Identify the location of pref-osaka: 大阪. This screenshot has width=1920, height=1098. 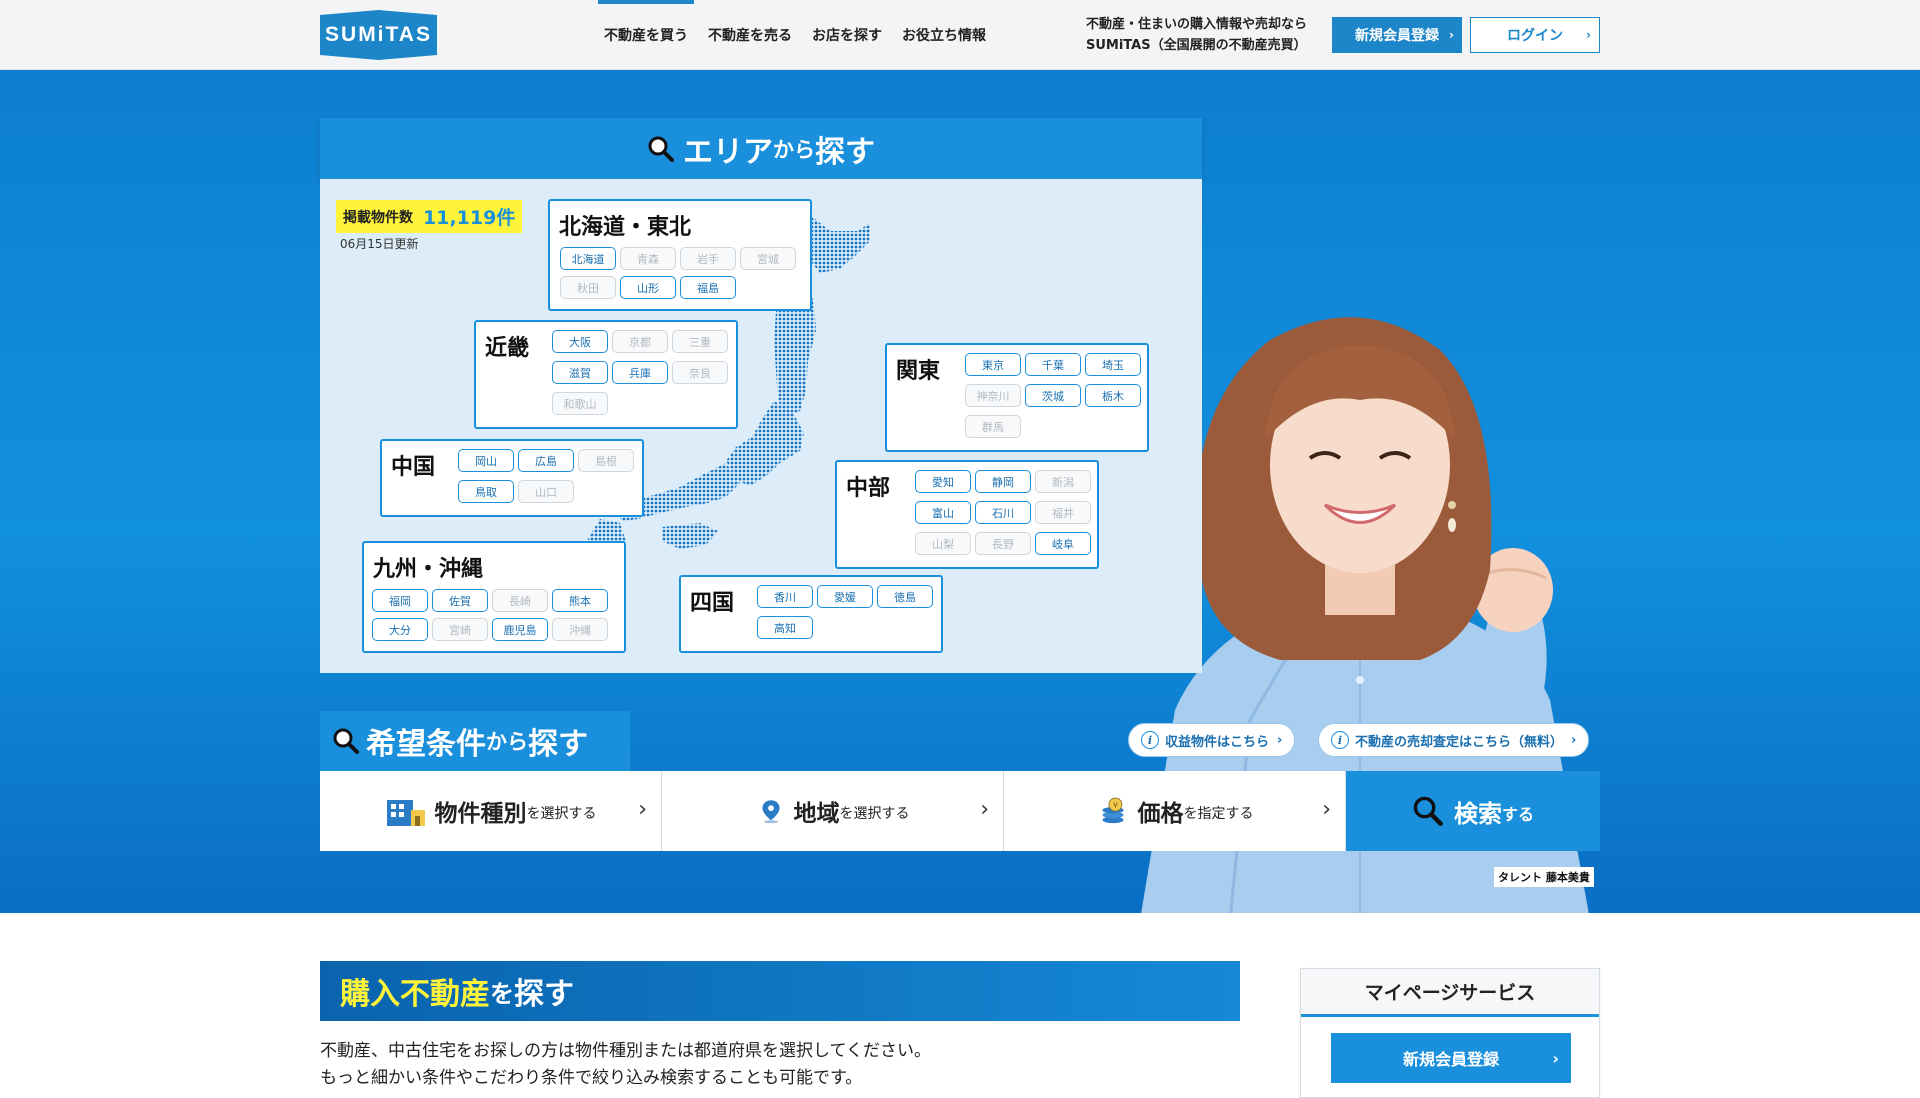
(580, 341).